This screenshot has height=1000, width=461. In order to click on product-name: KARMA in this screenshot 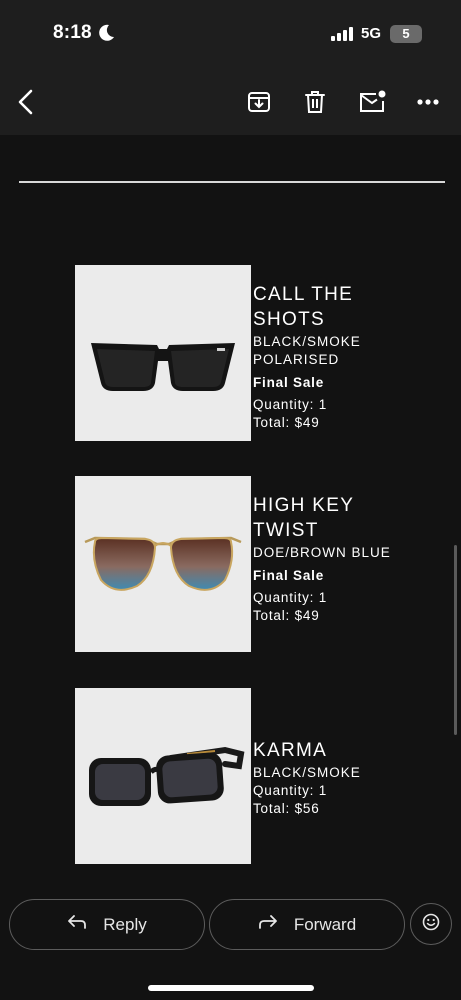, I will do `click(290, 750)`.